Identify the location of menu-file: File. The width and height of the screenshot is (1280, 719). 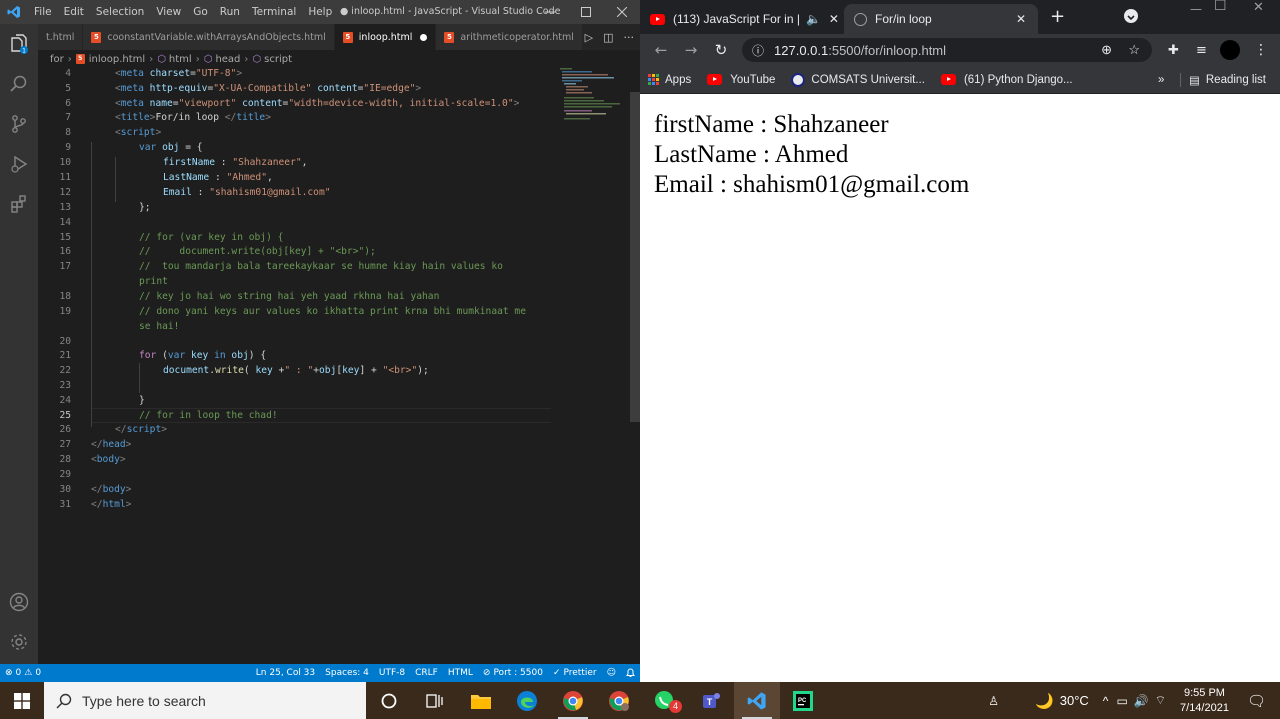
(43, 12).